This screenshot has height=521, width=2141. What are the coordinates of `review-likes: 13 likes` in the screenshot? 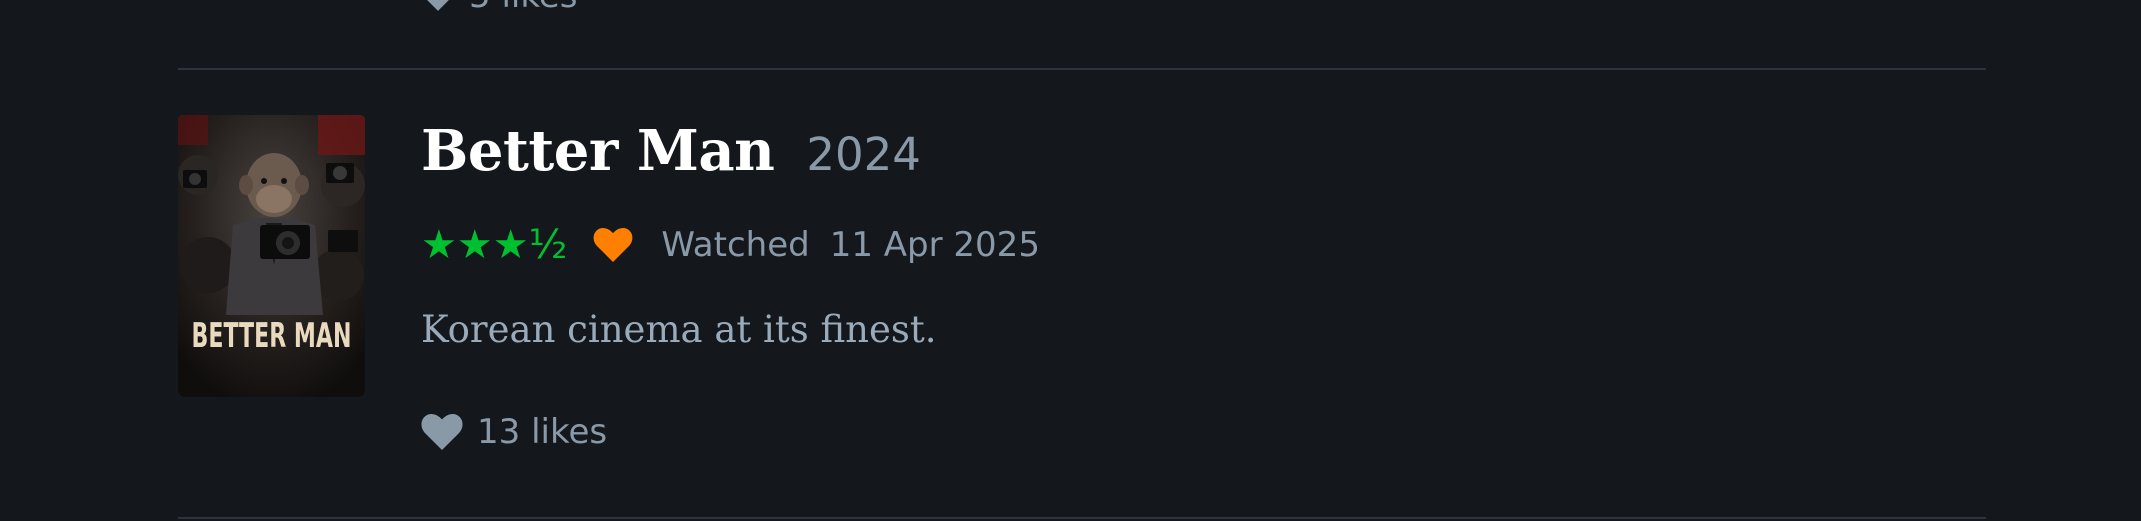 It's located at (514, 432).